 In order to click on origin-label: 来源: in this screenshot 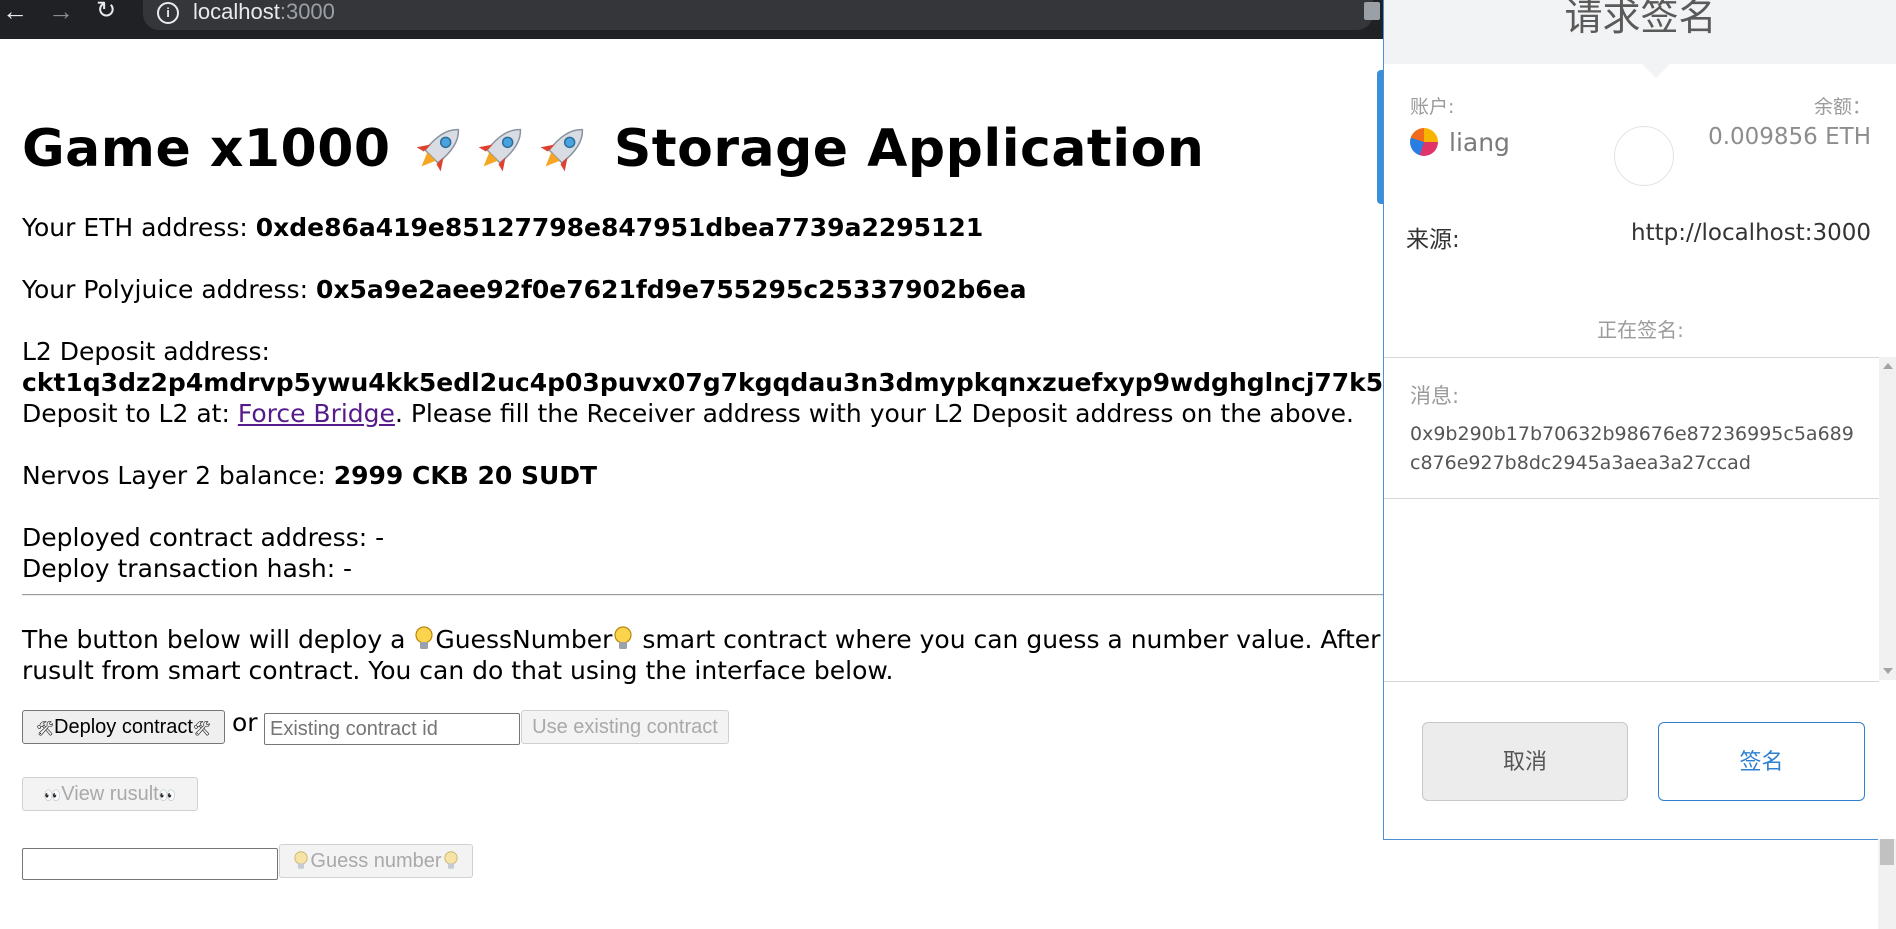, I will do `click(1433, 240)`.